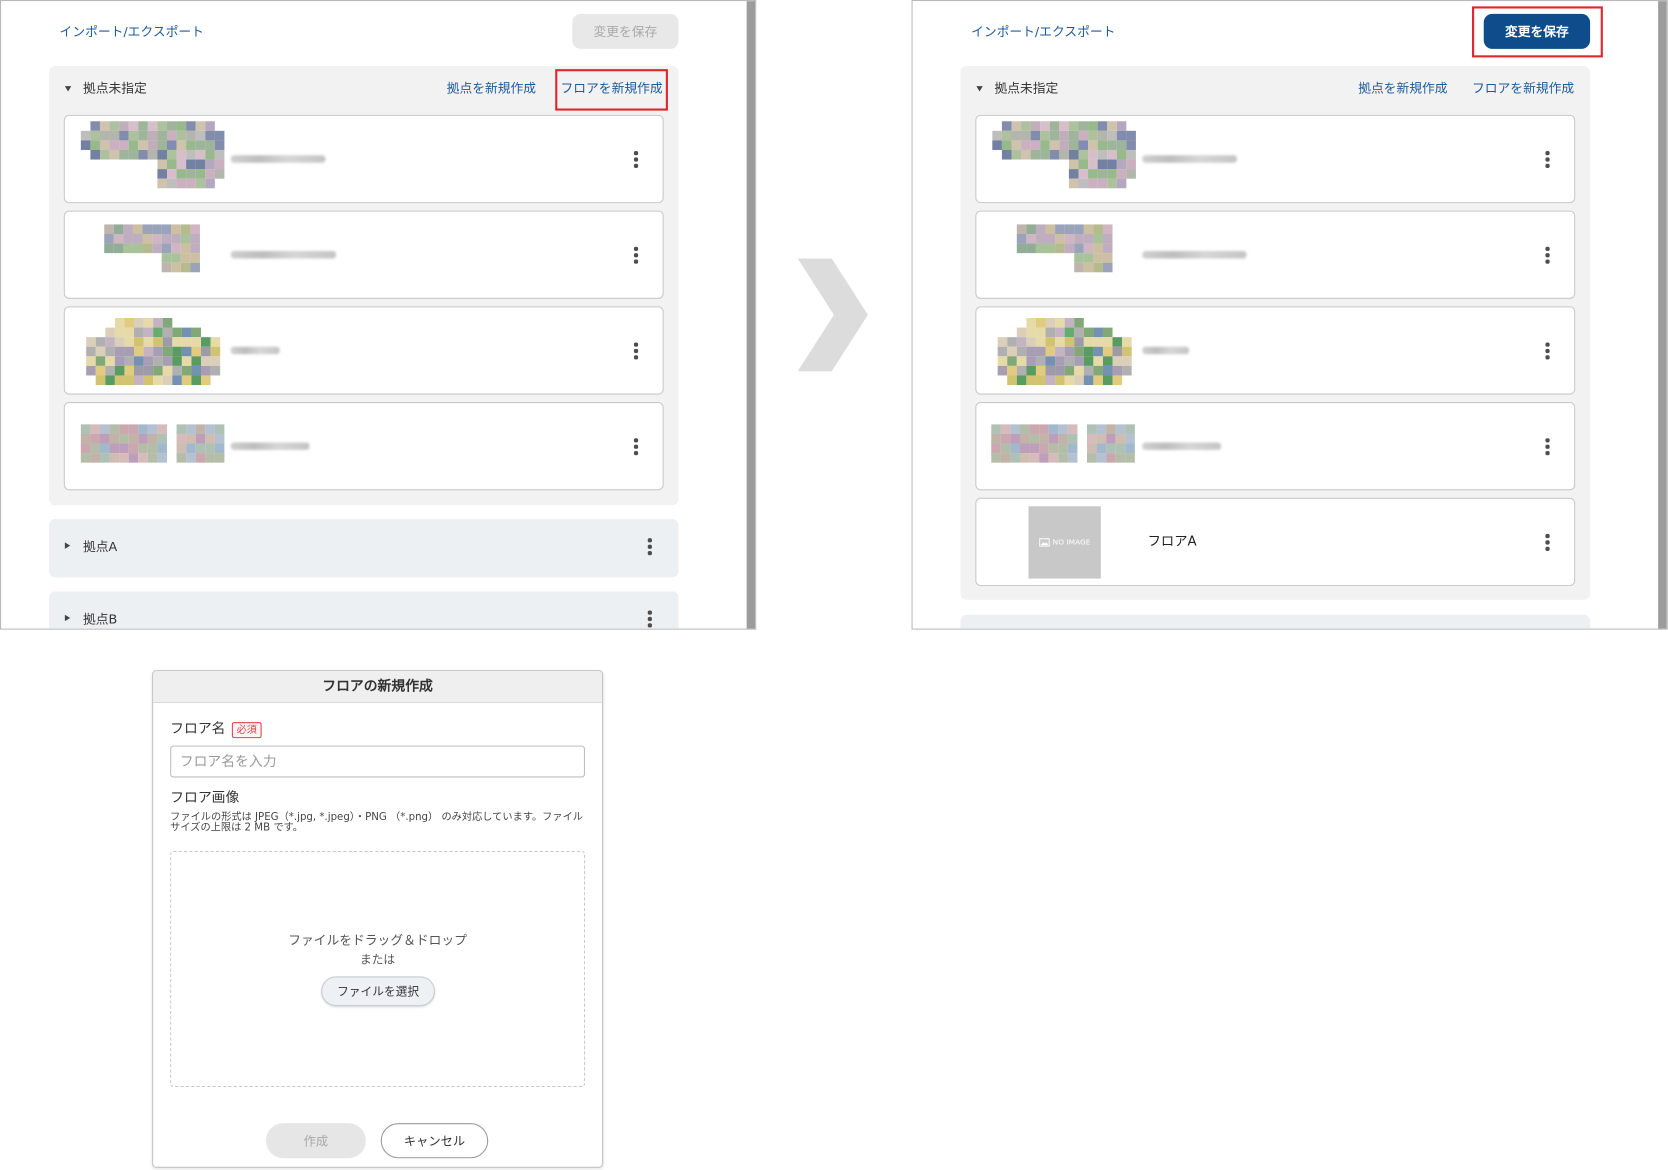 The width and height of the screenshot is (1668, 1170). I want to click on cancel-button: キャンセル, so click(434, 1141).